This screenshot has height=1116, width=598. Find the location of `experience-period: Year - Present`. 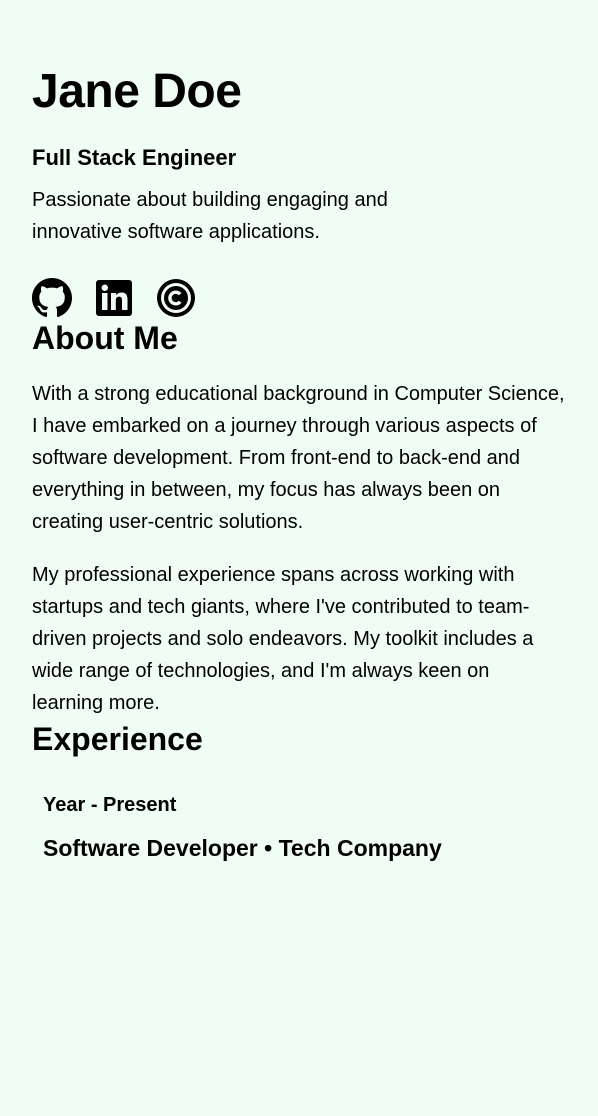

experience-period: Year - Present is located at coordinates (110, 805).